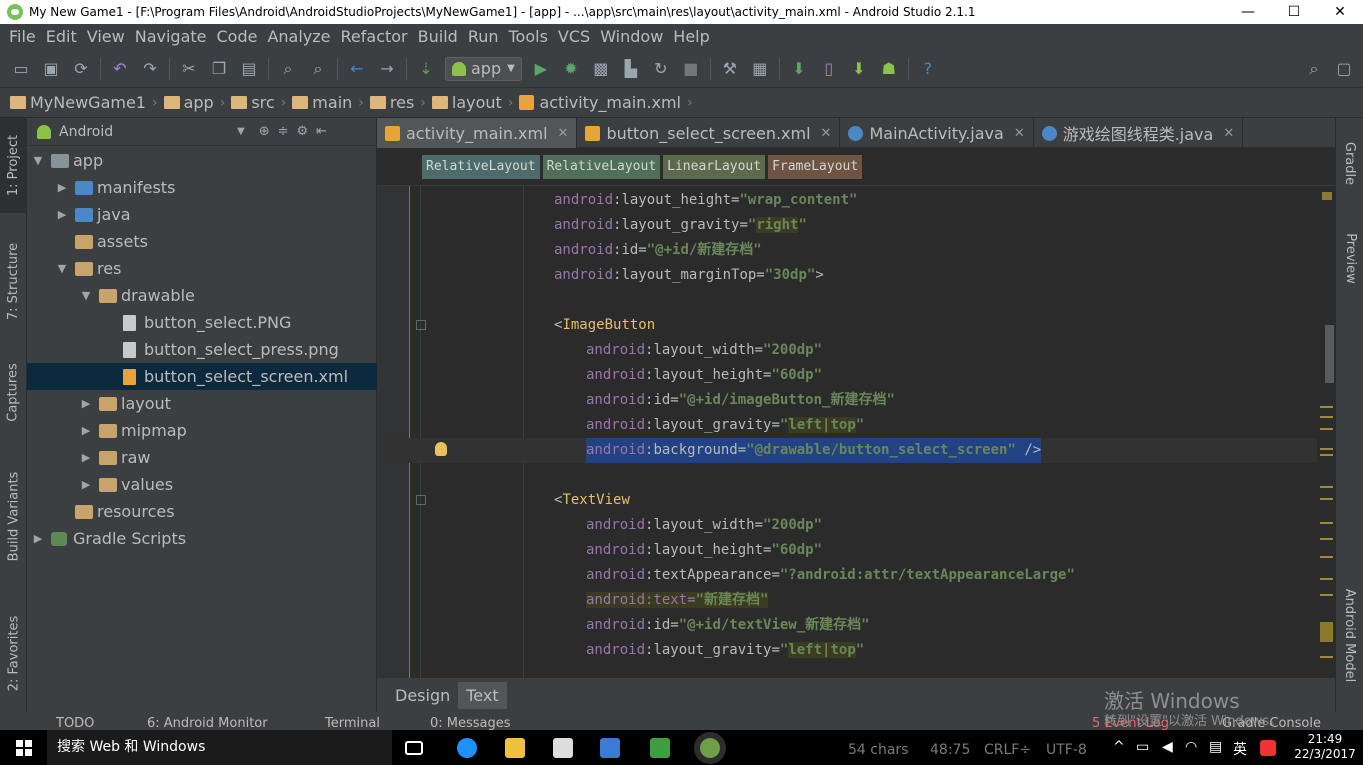  What do you see at coordinates (859, 69) in the screenshot?
I see `sdk-manager-icon: ⬇` at bounding box center [859, 69].